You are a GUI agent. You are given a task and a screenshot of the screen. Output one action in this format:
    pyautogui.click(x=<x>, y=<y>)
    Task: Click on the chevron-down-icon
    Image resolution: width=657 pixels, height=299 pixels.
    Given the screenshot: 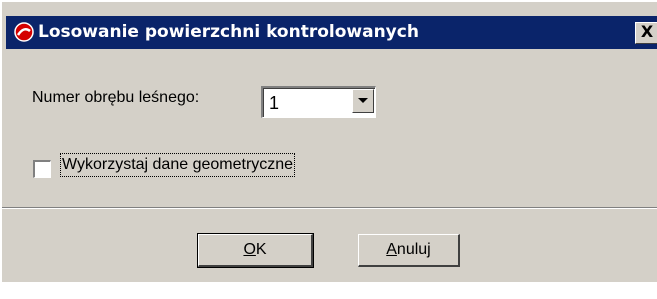 What is the action you would take?
    pyautogui.click(x=363, y=100)
    